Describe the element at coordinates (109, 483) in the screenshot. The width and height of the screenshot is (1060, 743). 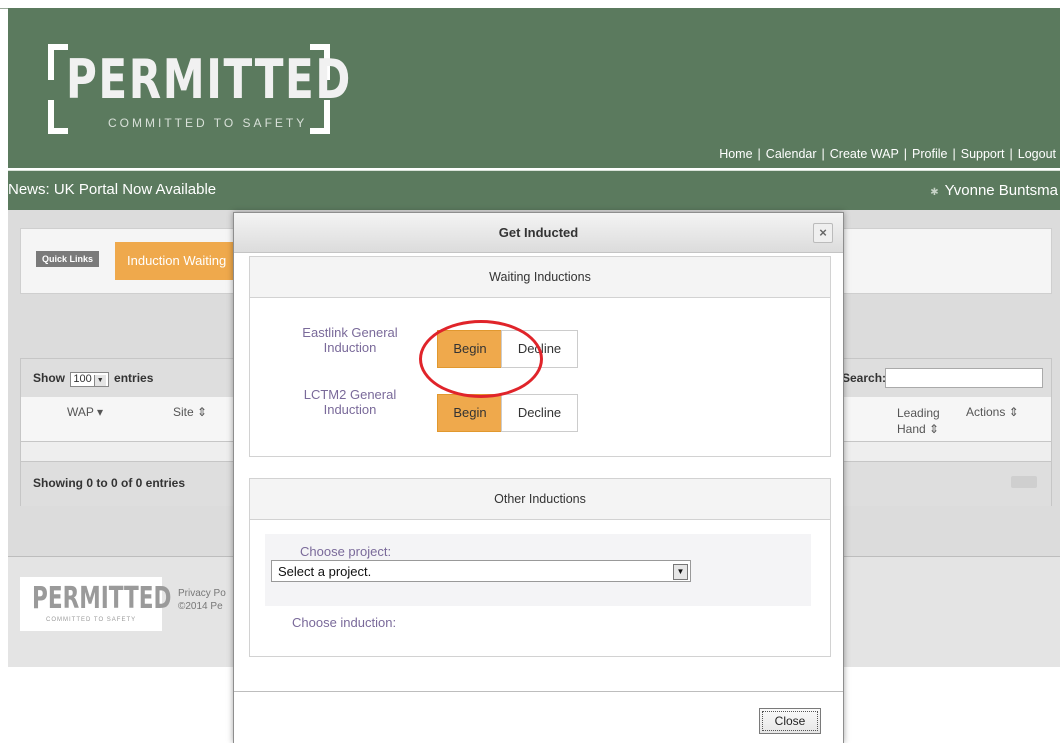
I see `table-info: Showing 0 to 0 of 0 entries` at that location.